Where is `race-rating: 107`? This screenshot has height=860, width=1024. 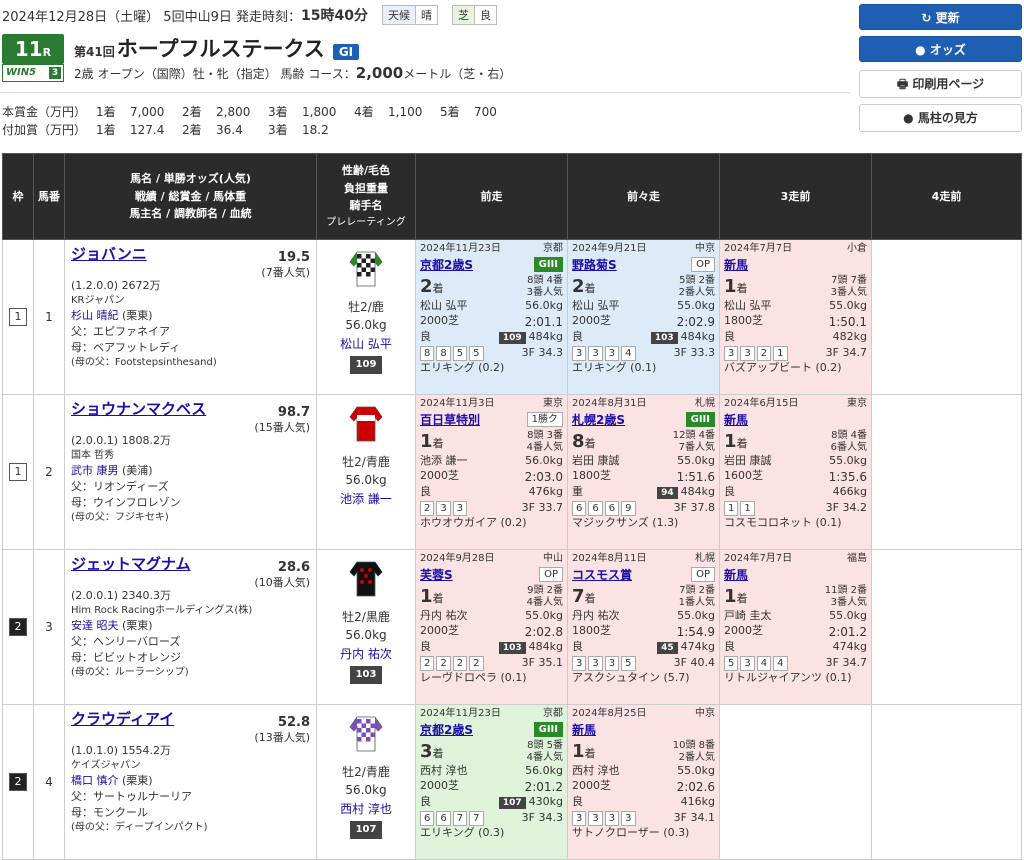 race-rating: 107 is located at coordinates (512, 803).